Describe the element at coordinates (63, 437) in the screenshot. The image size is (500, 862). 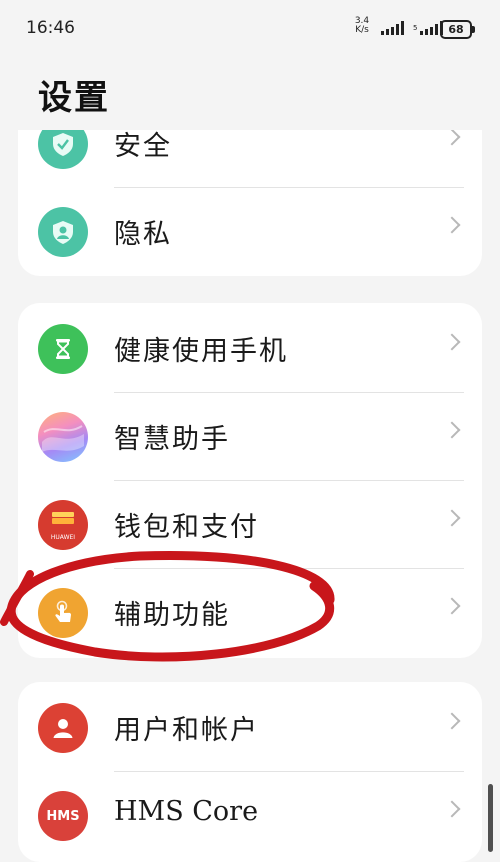
I see `assistant-orb-icon` at that location.